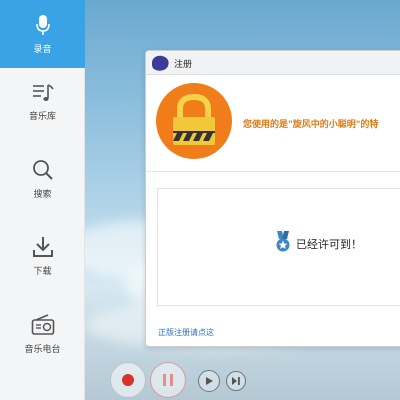 This screenshot has width=400, height=400. I want to click on sidebar-item-radio: 音乐电台, so click(42, 334).